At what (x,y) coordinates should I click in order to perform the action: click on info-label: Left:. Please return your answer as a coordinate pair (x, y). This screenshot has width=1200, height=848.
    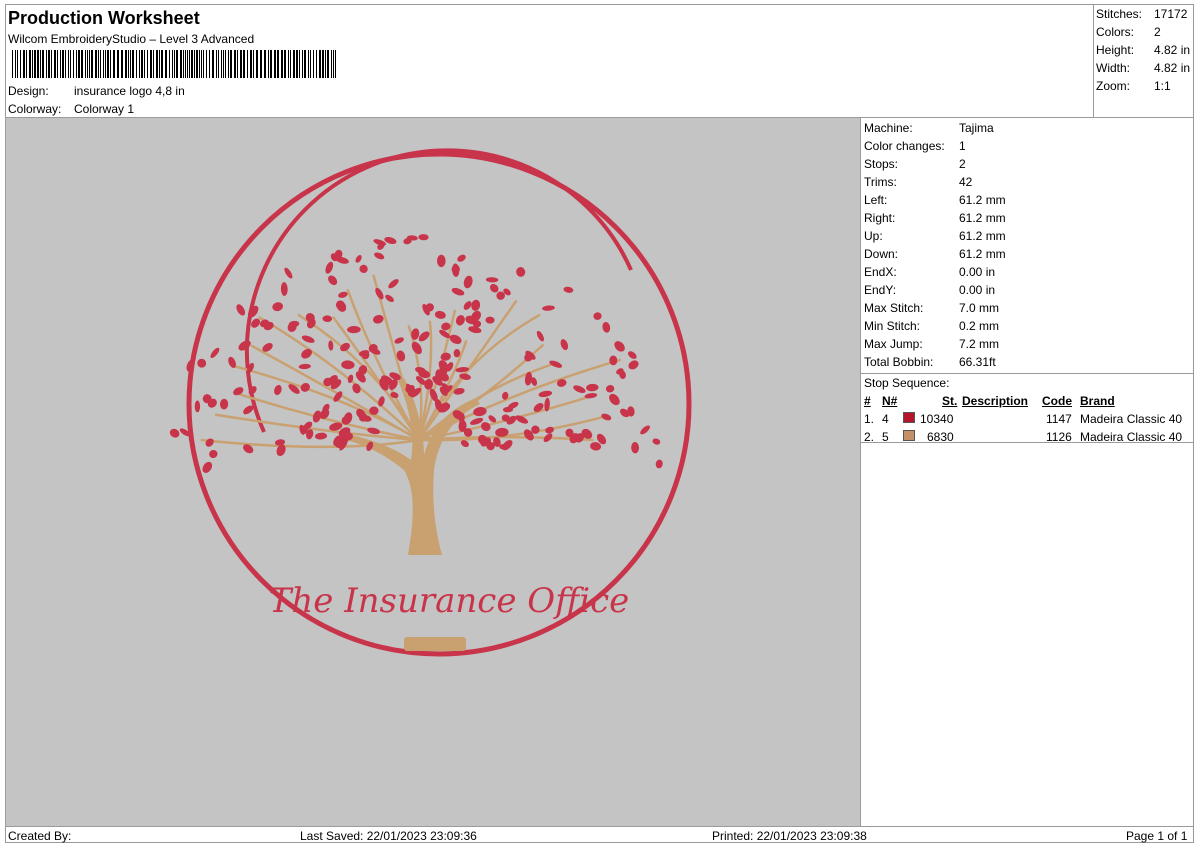
    Looking at the image, I should click on (876, 200).